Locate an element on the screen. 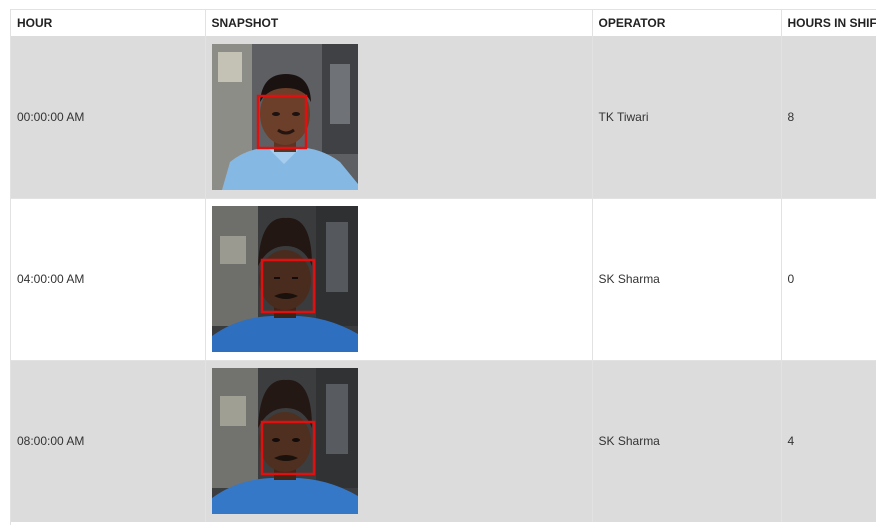  column-header-snapshot: SNAPSHOT is located at coordinates (399, 23).